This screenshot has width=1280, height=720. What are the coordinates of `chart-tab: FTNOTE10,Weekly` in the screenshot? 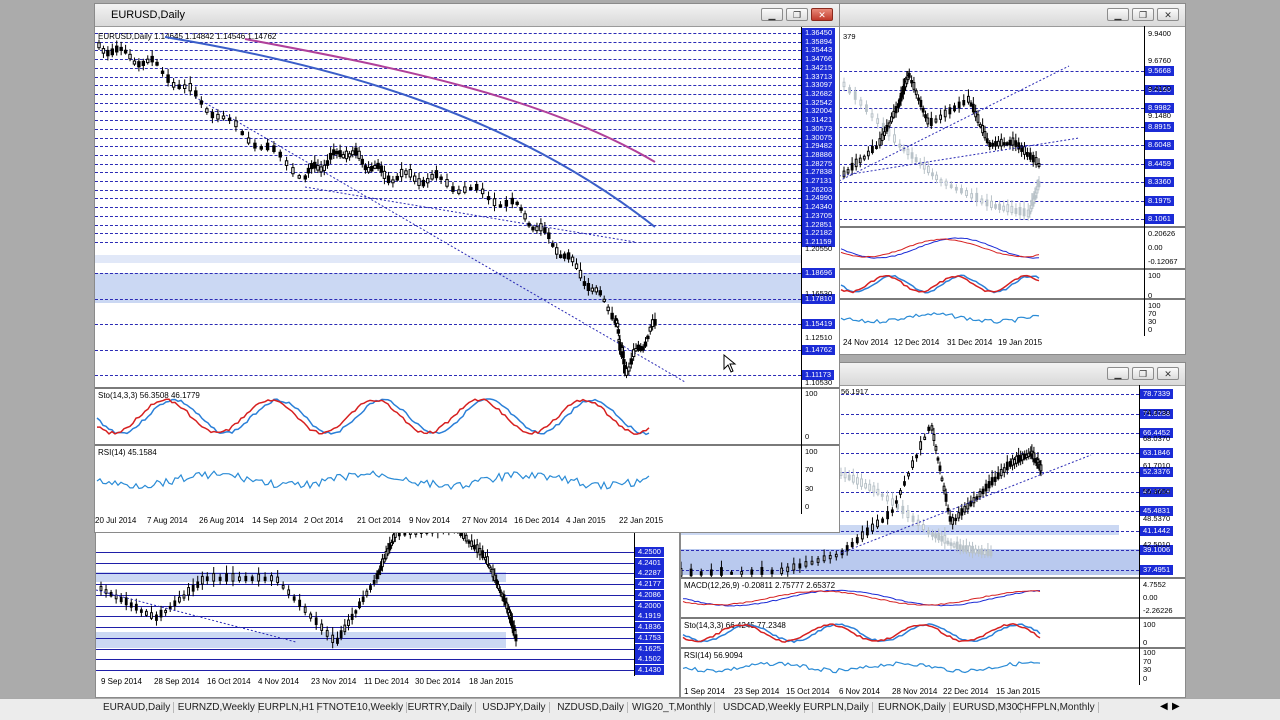 It's located at (361, 707).